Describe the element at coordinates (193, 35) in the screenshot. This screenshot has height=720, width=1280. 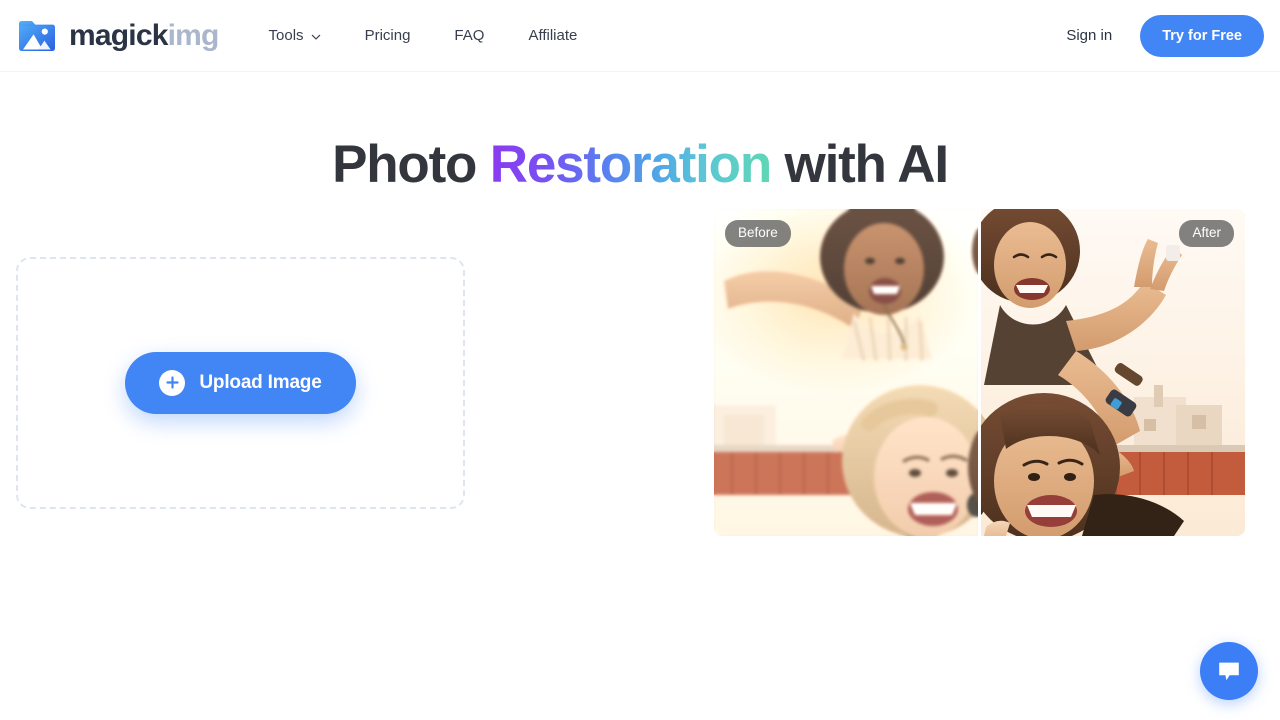
I see `brand-word-secondary: img` at that location.